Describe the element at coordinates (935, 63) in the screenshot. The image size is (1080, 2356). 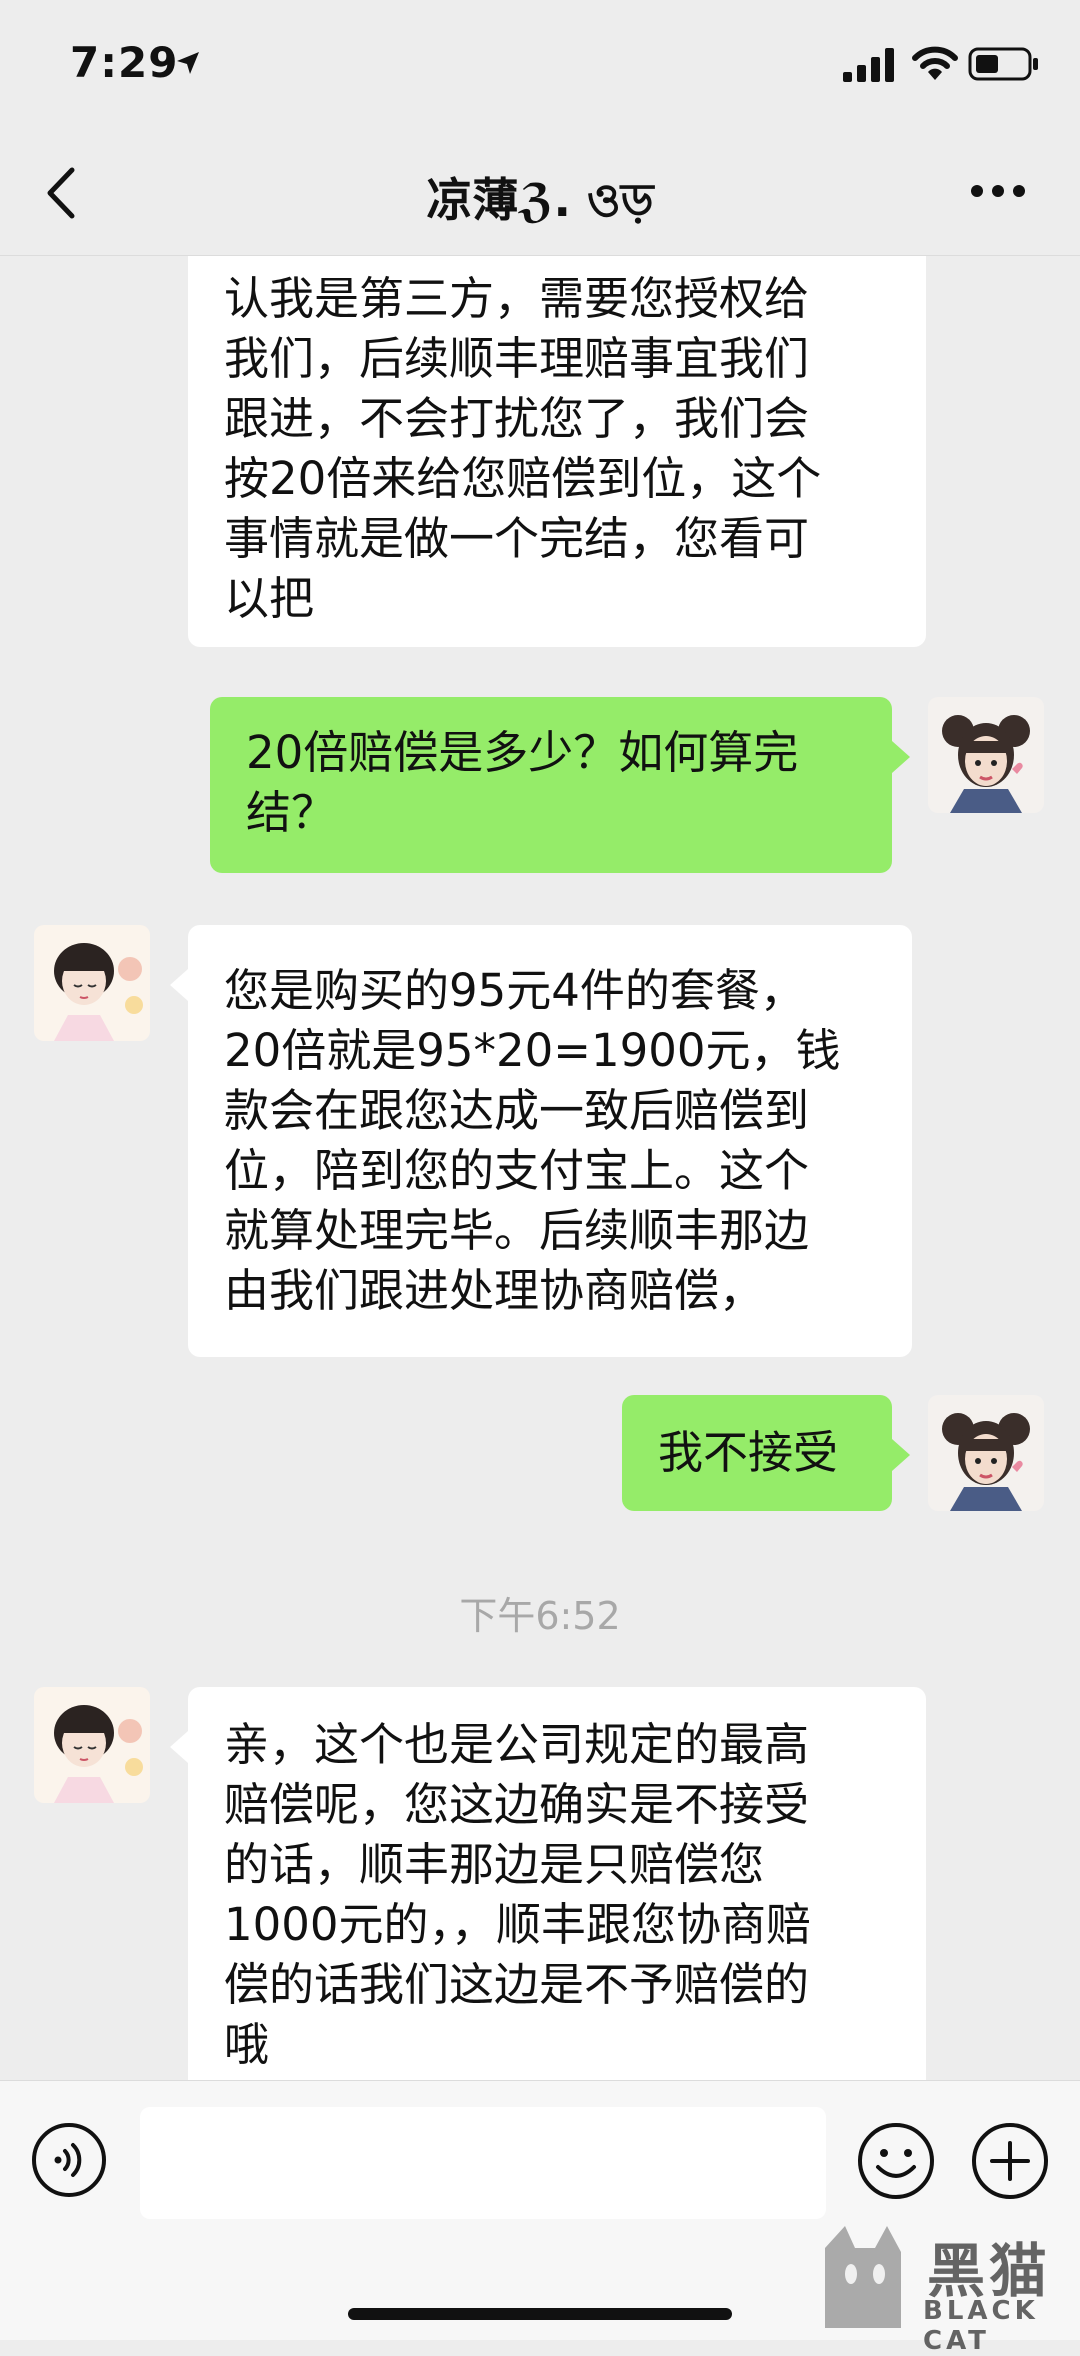
I see `wifi-icon` at that location.